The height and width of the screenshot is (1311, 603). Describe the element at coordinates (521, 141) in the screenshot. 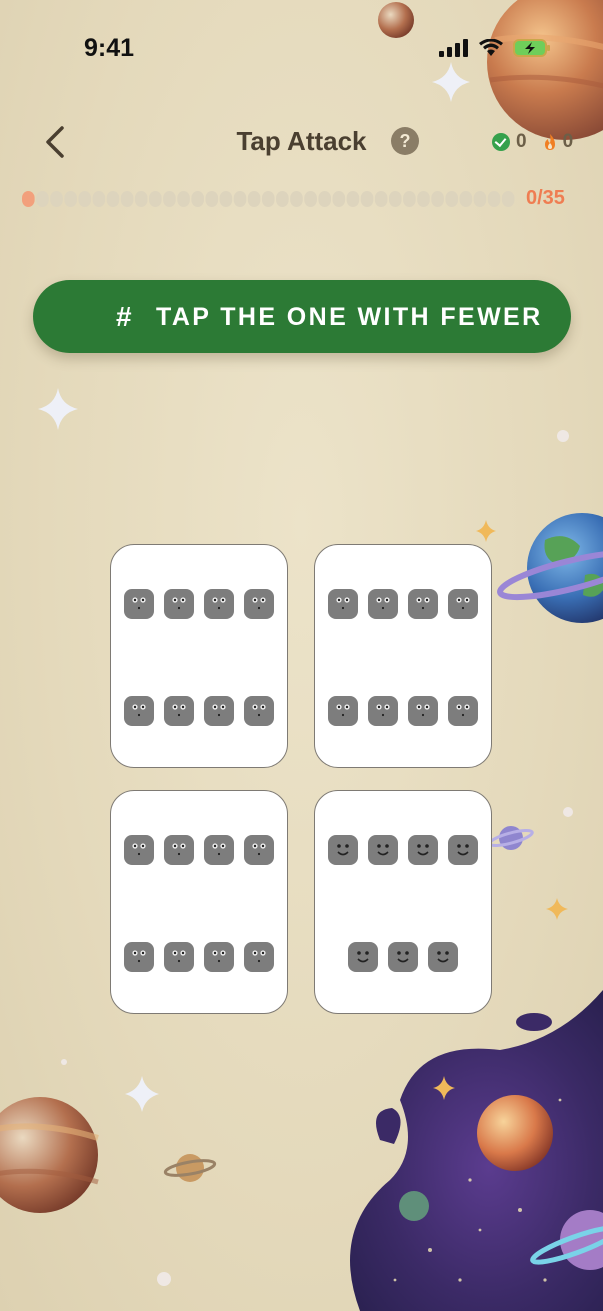

I see `correct-count: 0` at that location.